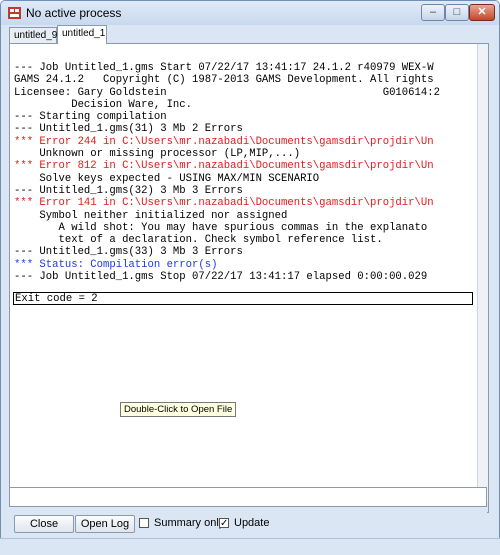  Describe the element at coordinates (246, 105) in the screenshot. I see `log-line: Decision Ware, Inc.` at that location.